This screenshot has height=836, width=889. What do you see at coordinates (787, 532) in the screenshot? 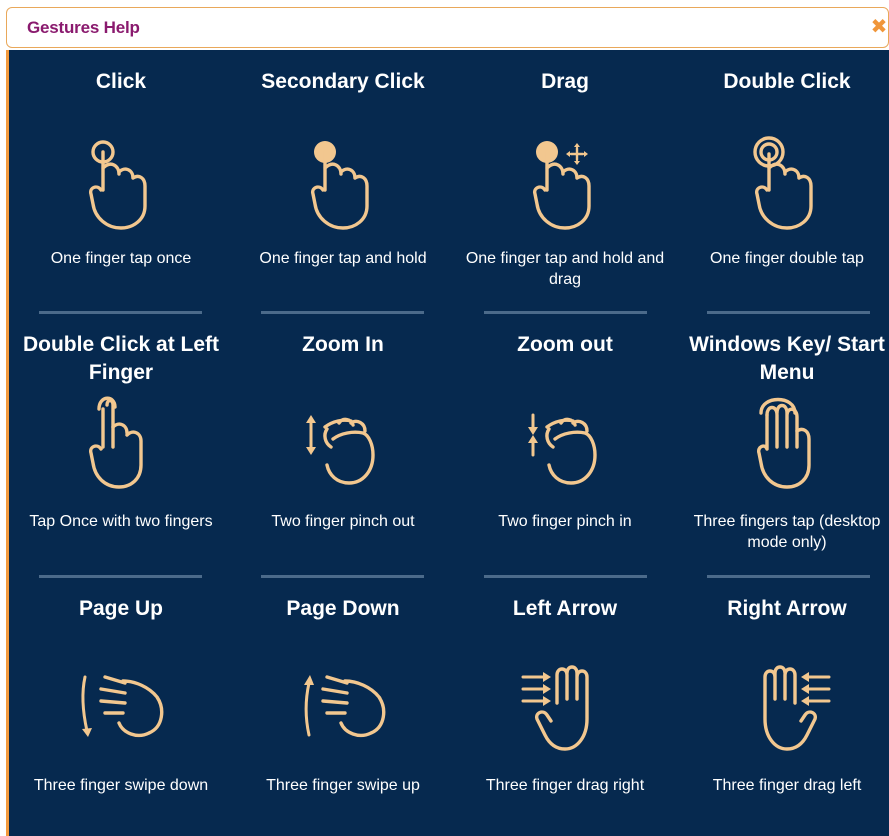
I see `gesture-desc: Three fingers tap (desktop mode only)` at bounding box center [787, 532].